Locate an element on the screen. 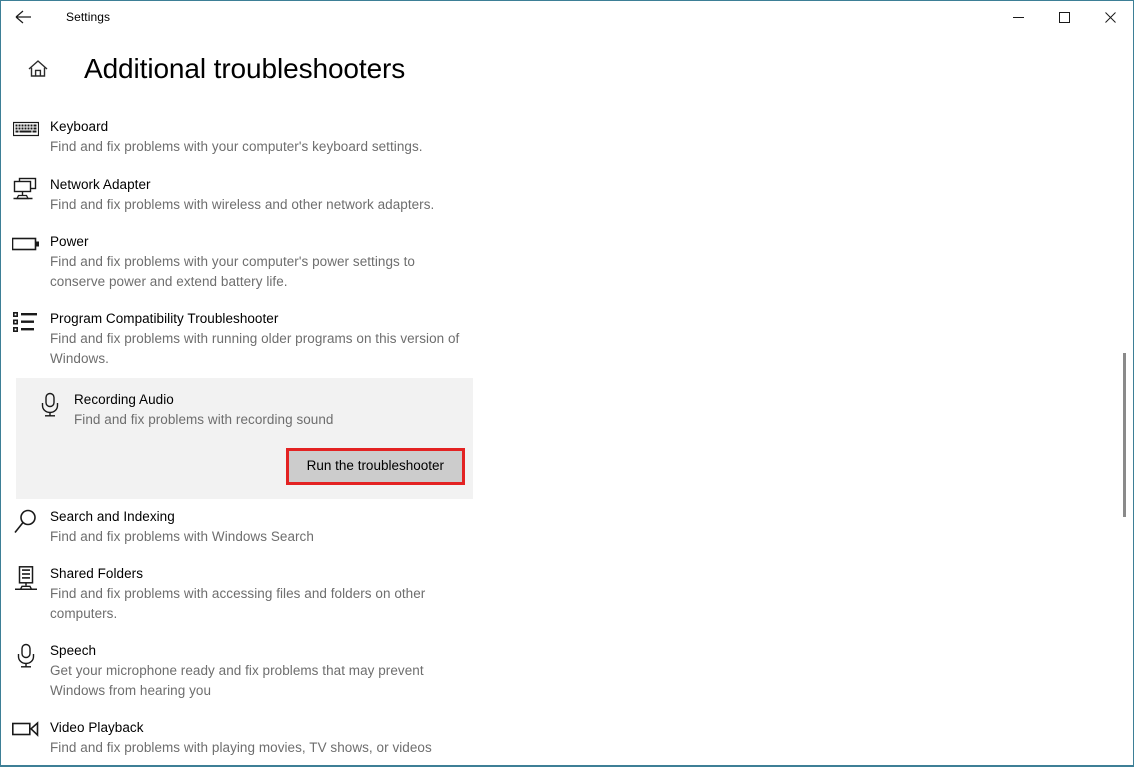 This screenshot has height=767, width=1134. maximize-icon is located at coordinates (1064, 17).